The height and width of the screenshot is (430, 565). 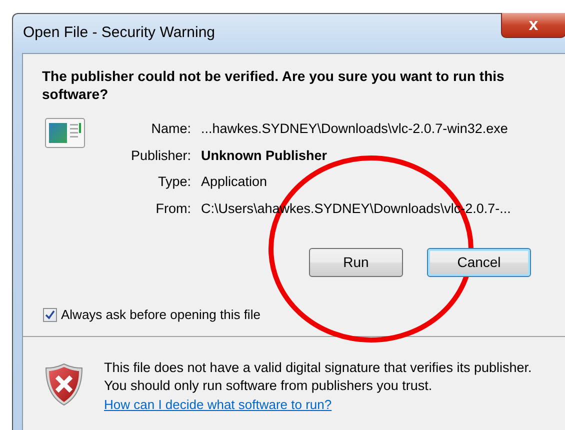 I want to click on shield-error-icon, so click(x=64, y=384).